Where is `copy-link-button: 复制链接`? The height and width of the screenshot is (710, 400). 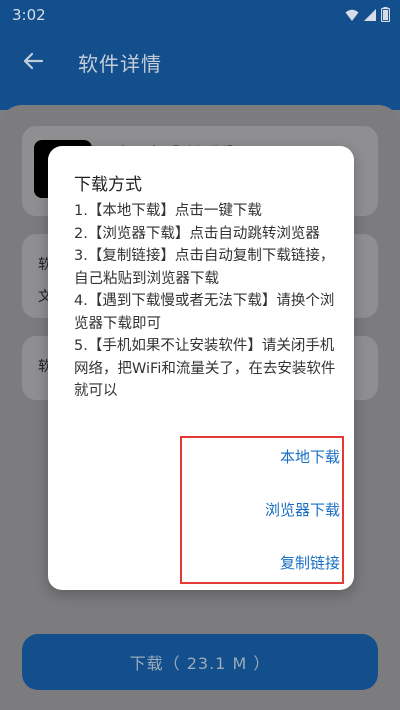 copy-link-button: 复制链接 is located at coordinates (310, 562).